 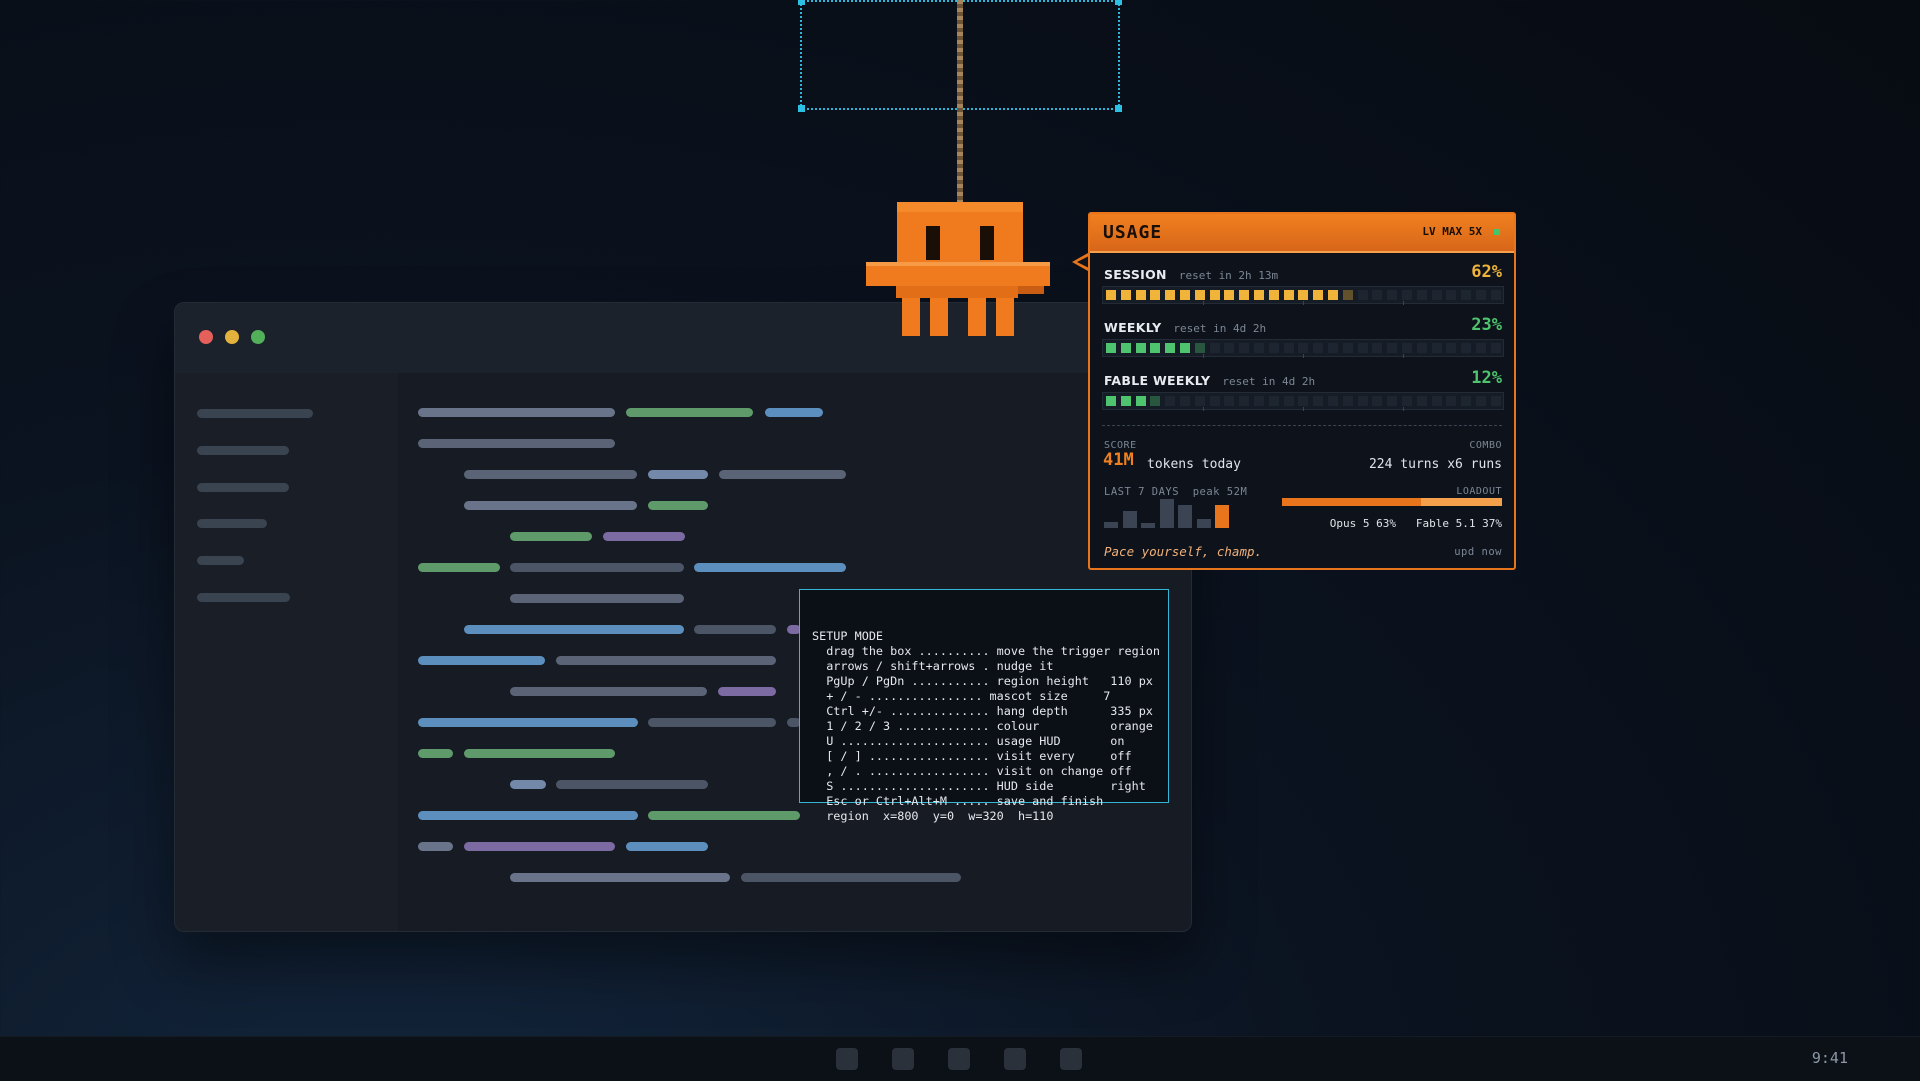 What do you see at coordinates (1485, 445) in the screenshot?
I see `combo-label: COMBO` at bounding box center [1485, 445].